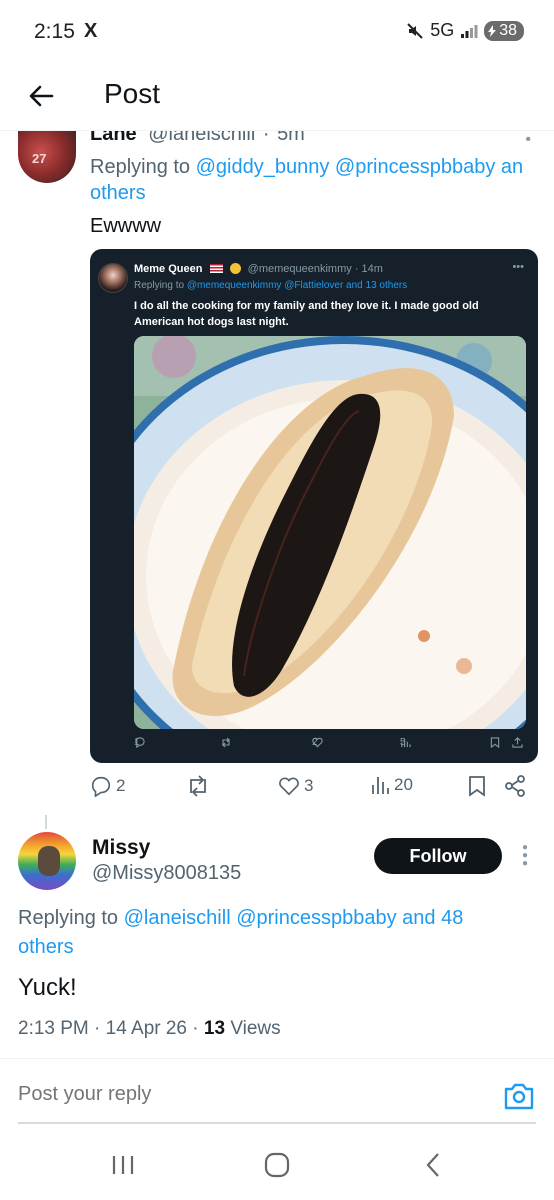 The height and width of the screenshot is (1200, 554). What do you see at coordinates (442, 30) in the screenshot?
I see `network-label: 5G` at bounding box center [442, 30].